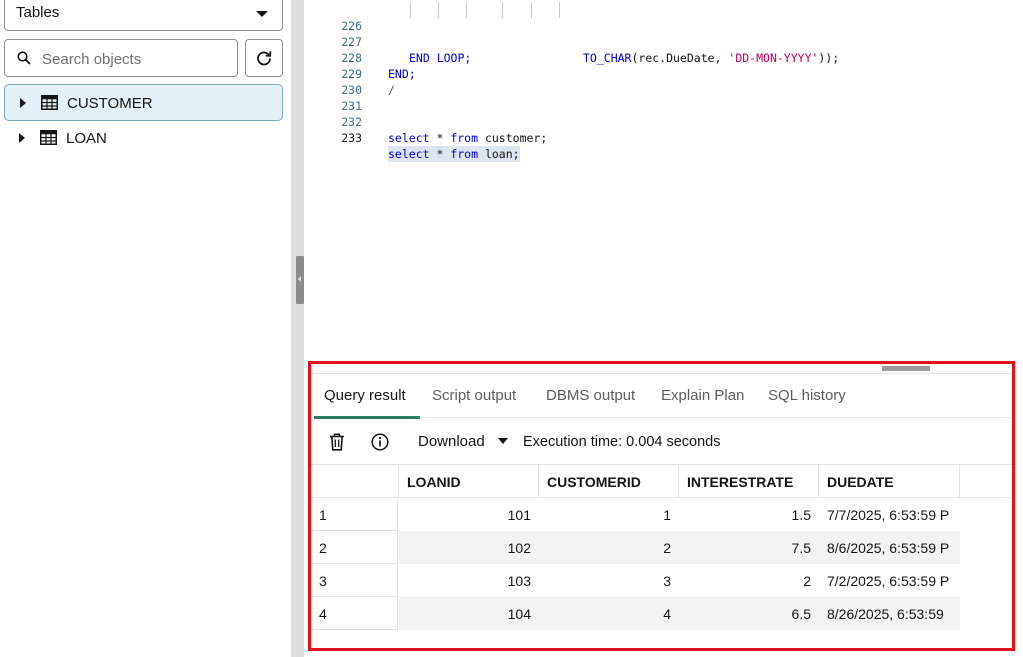 This screenshot has width=1023, height=657. What do you see at coordinates (749, 580) in the screenshot?
I see `cell-interestrate: 2` at bounding box center [749, 580].